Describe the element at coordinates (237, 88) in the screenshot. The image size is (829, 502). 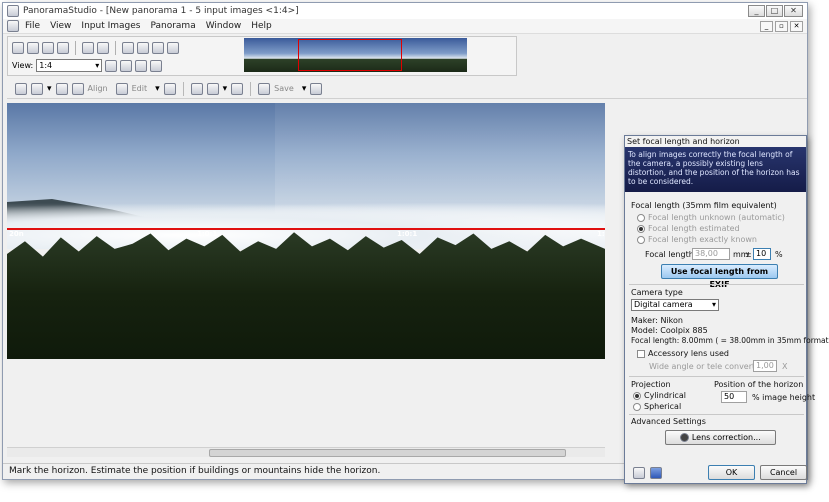
I see `check-icon` at that location.